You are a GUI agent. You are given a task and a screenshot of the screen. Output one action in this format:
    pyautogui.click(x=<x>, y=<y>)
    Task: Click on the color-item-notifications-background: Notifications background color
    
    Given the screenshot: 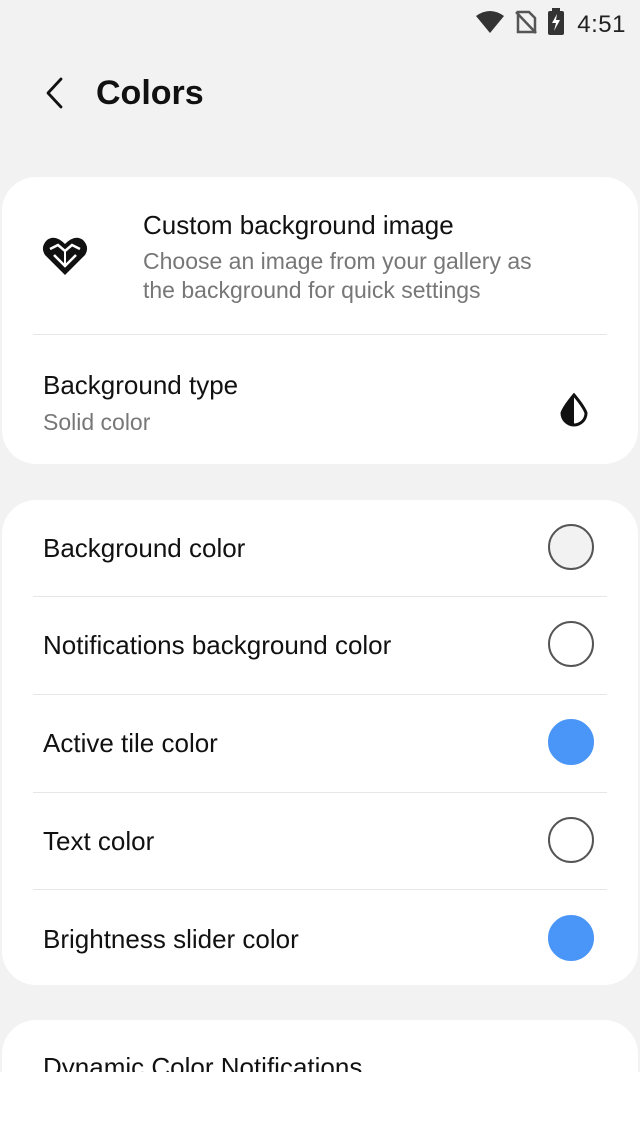 What is the action you would take?
    pyautogui.click(x=320, y=645)
    